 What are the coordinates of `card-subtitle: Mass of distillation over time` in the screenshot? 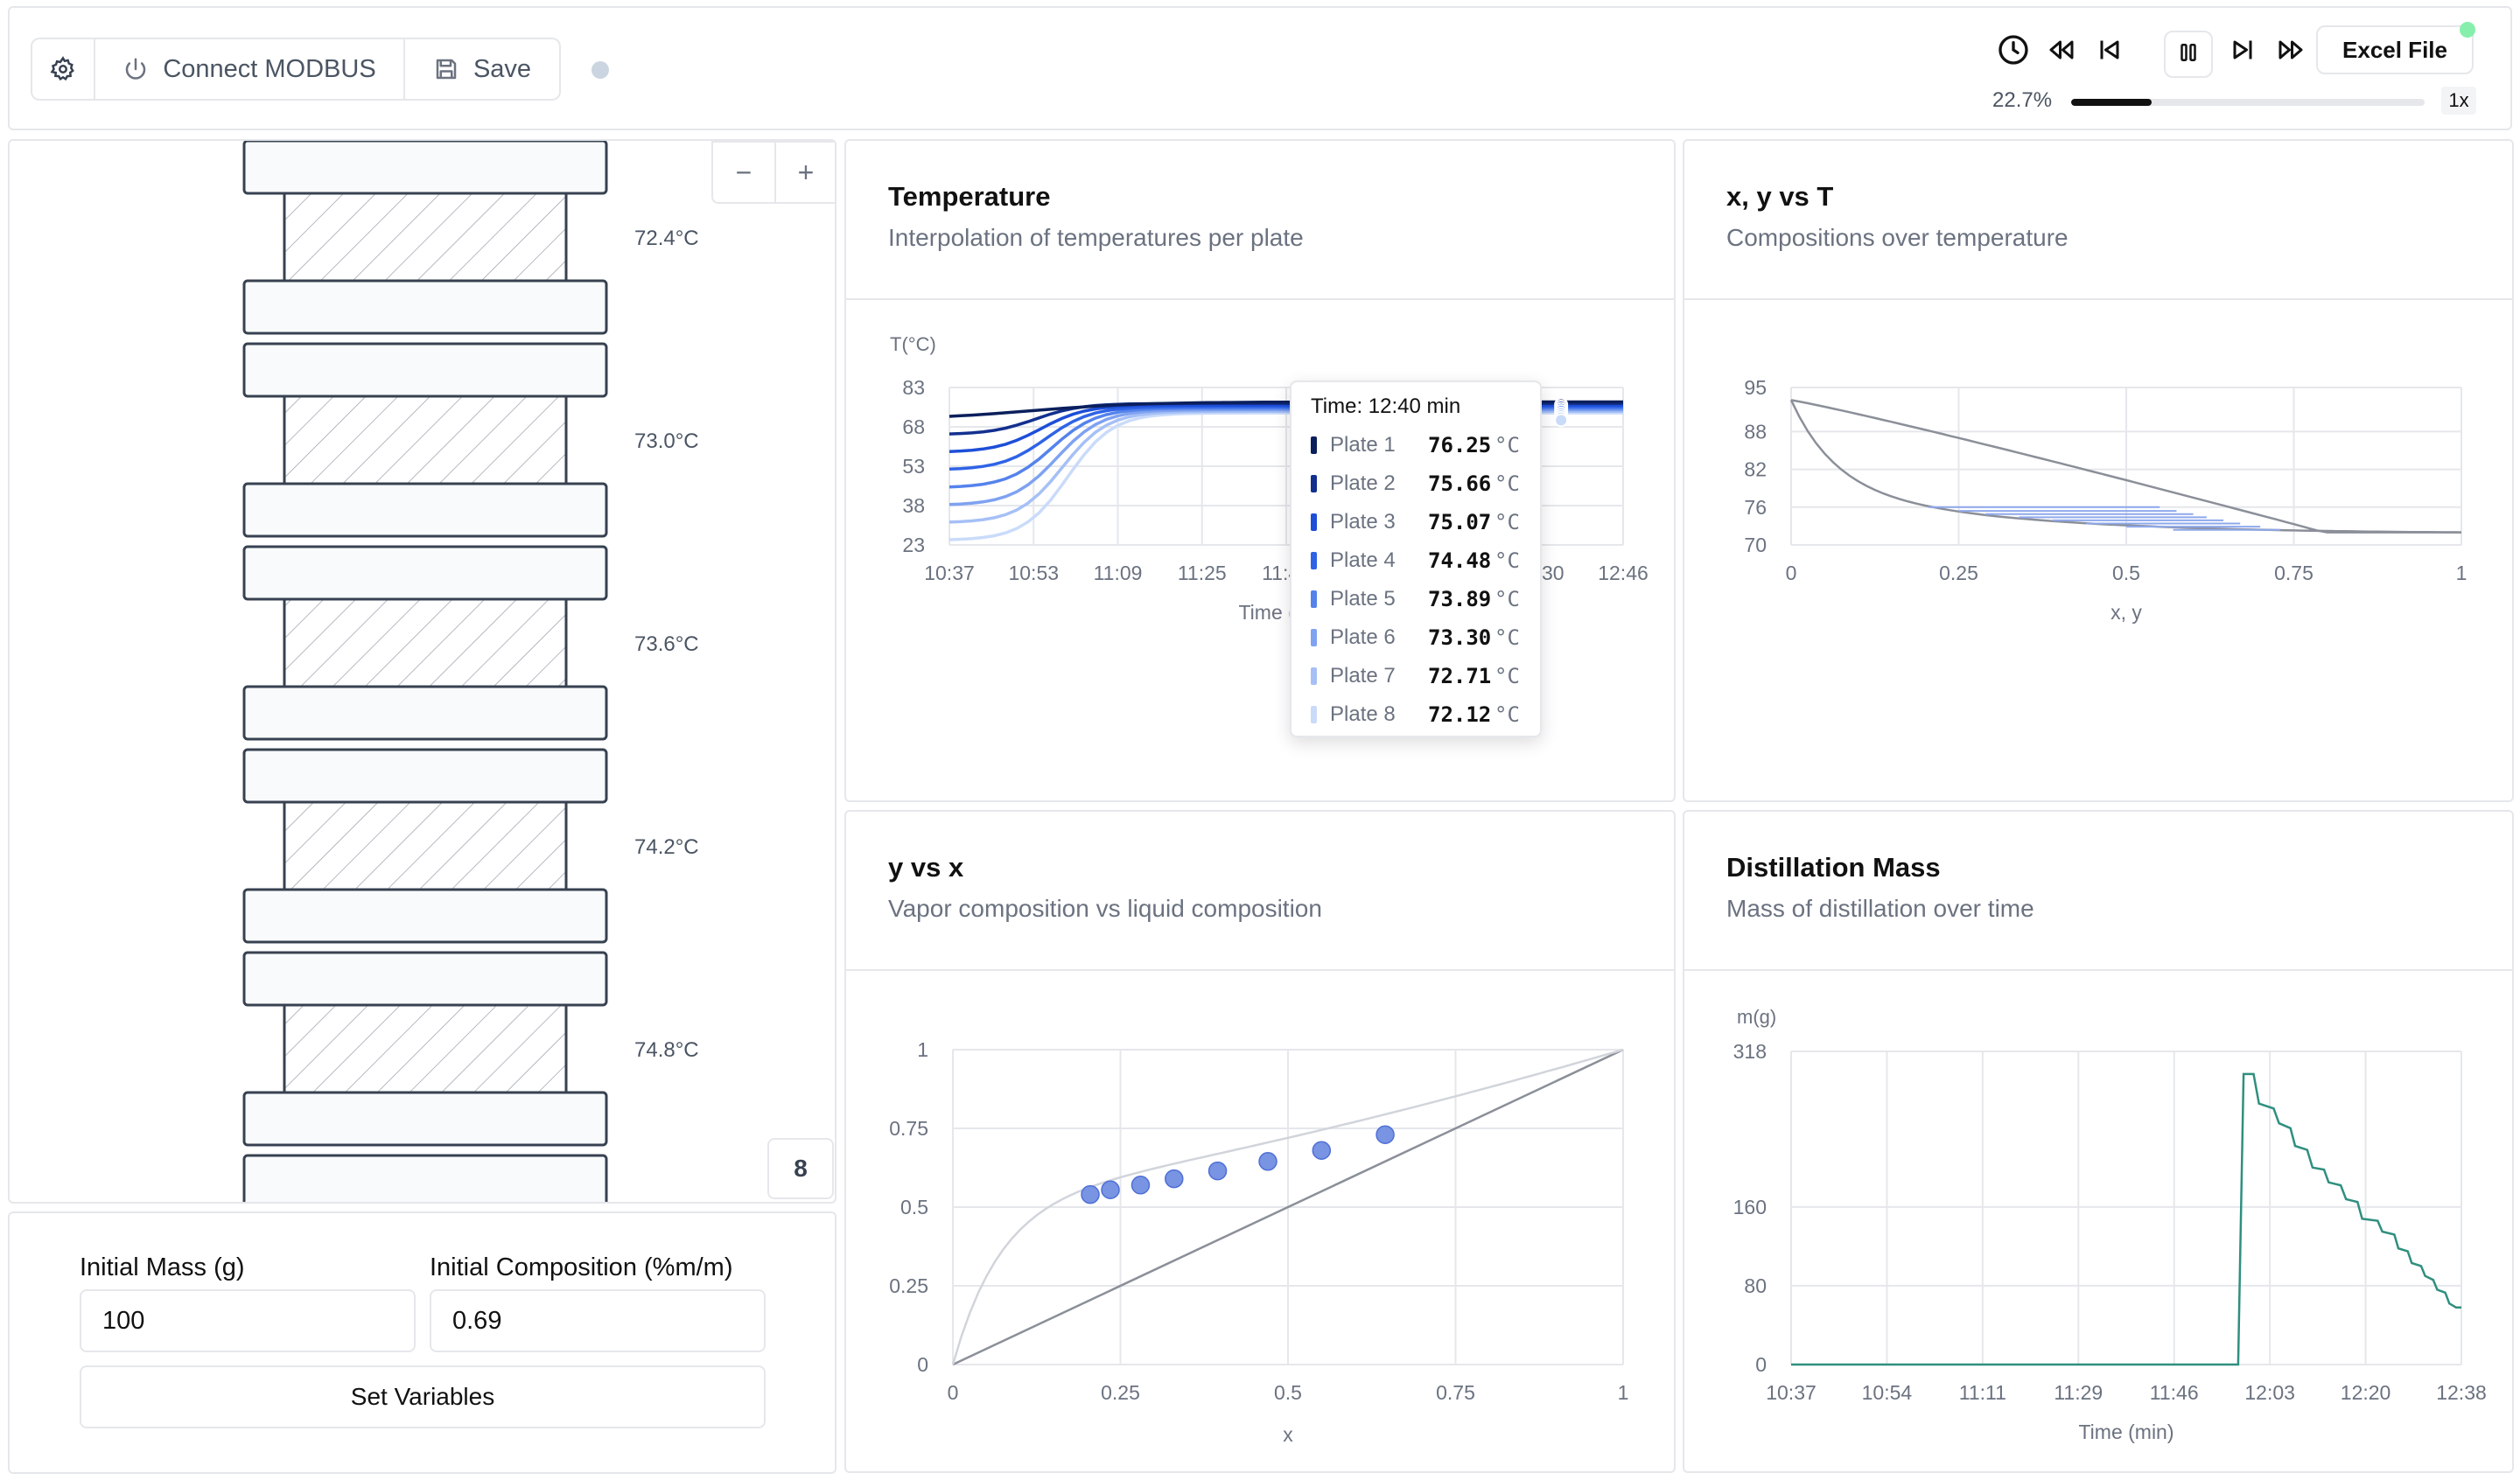 It's located at (1880, 909).